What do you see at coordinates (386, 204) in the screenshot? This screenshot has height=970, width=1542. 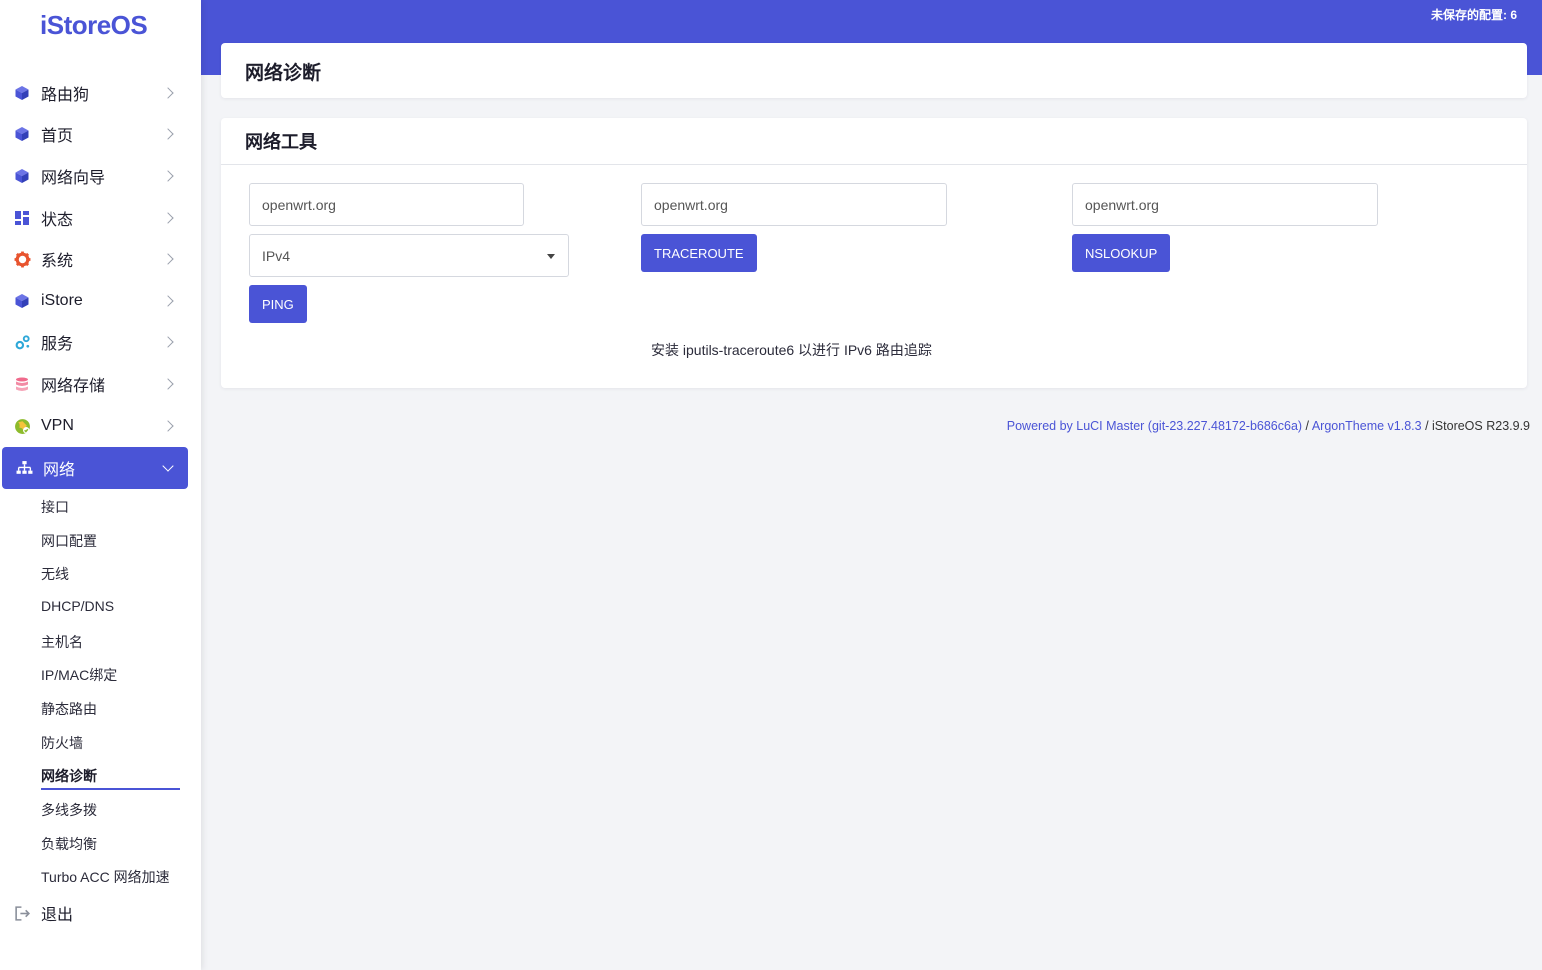 I see `ping-host-input: openwrt.org` at bounding box center [386, 204].